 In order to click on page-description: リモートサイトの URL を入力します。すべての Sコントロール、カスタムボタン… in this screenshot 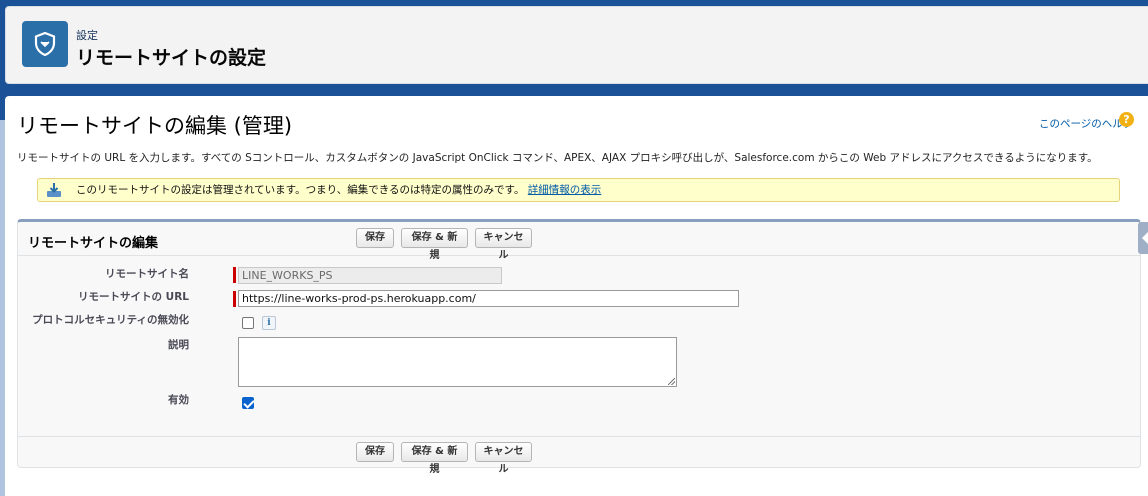, I will do `click(557, 158)`.